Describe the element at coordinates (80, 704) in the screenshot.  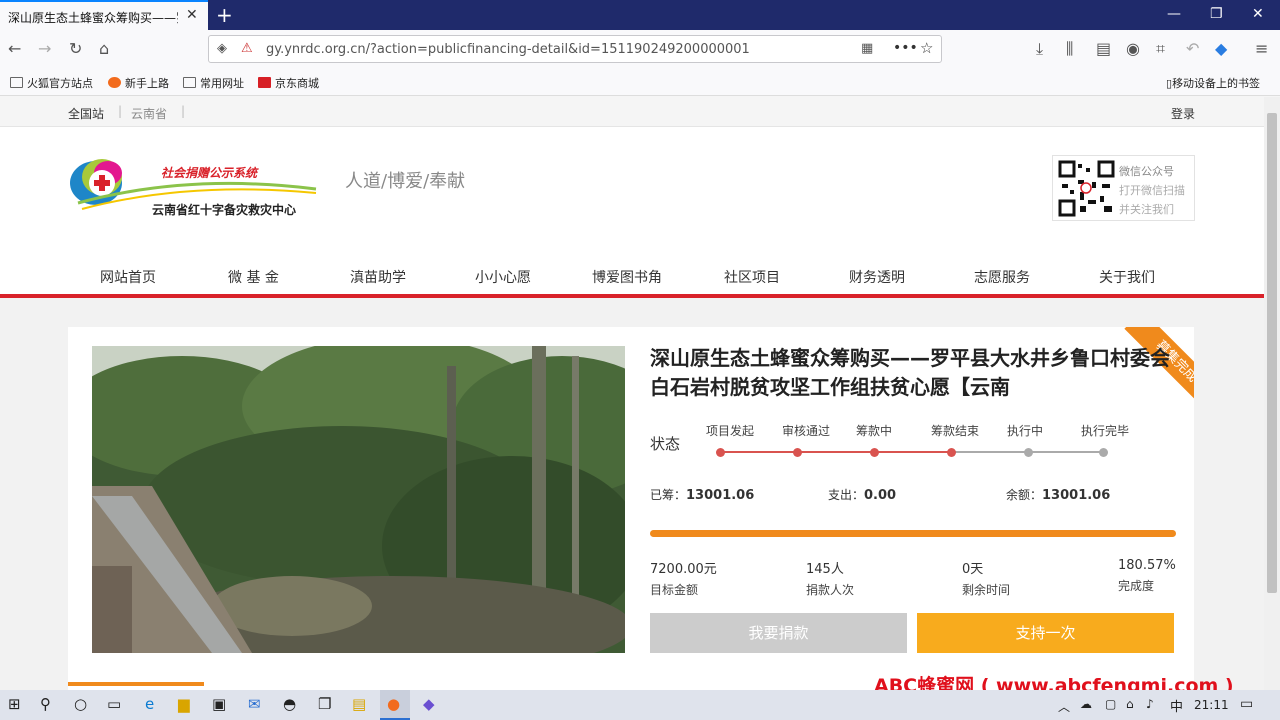
I see `cortana-icon: ○` at that location.